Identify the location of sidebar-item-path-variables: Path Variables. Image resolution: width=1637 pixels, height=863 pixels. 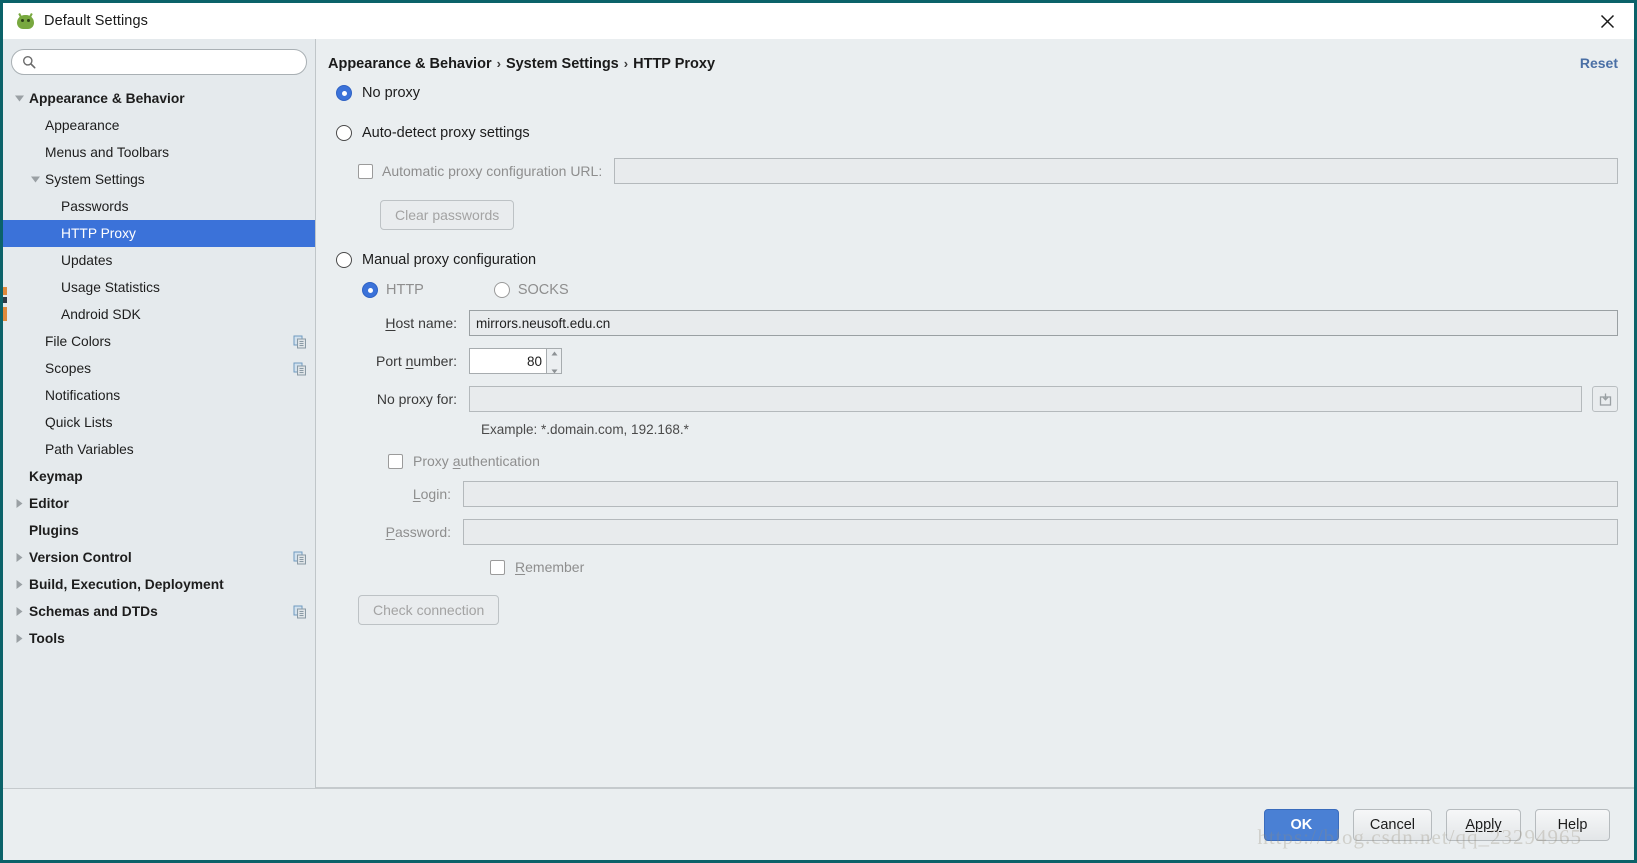
(159, 449).